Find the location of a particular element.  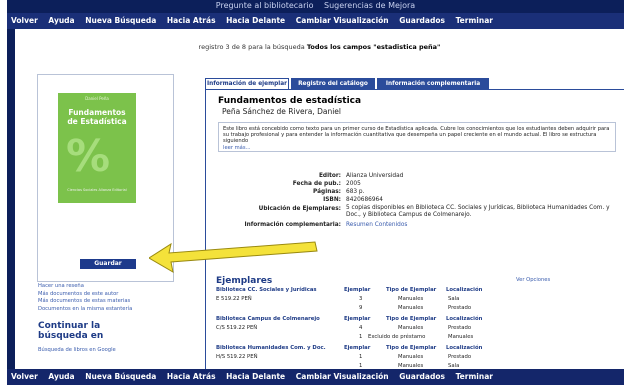

detail-label: Editor: is located at coordinates (329, 176).